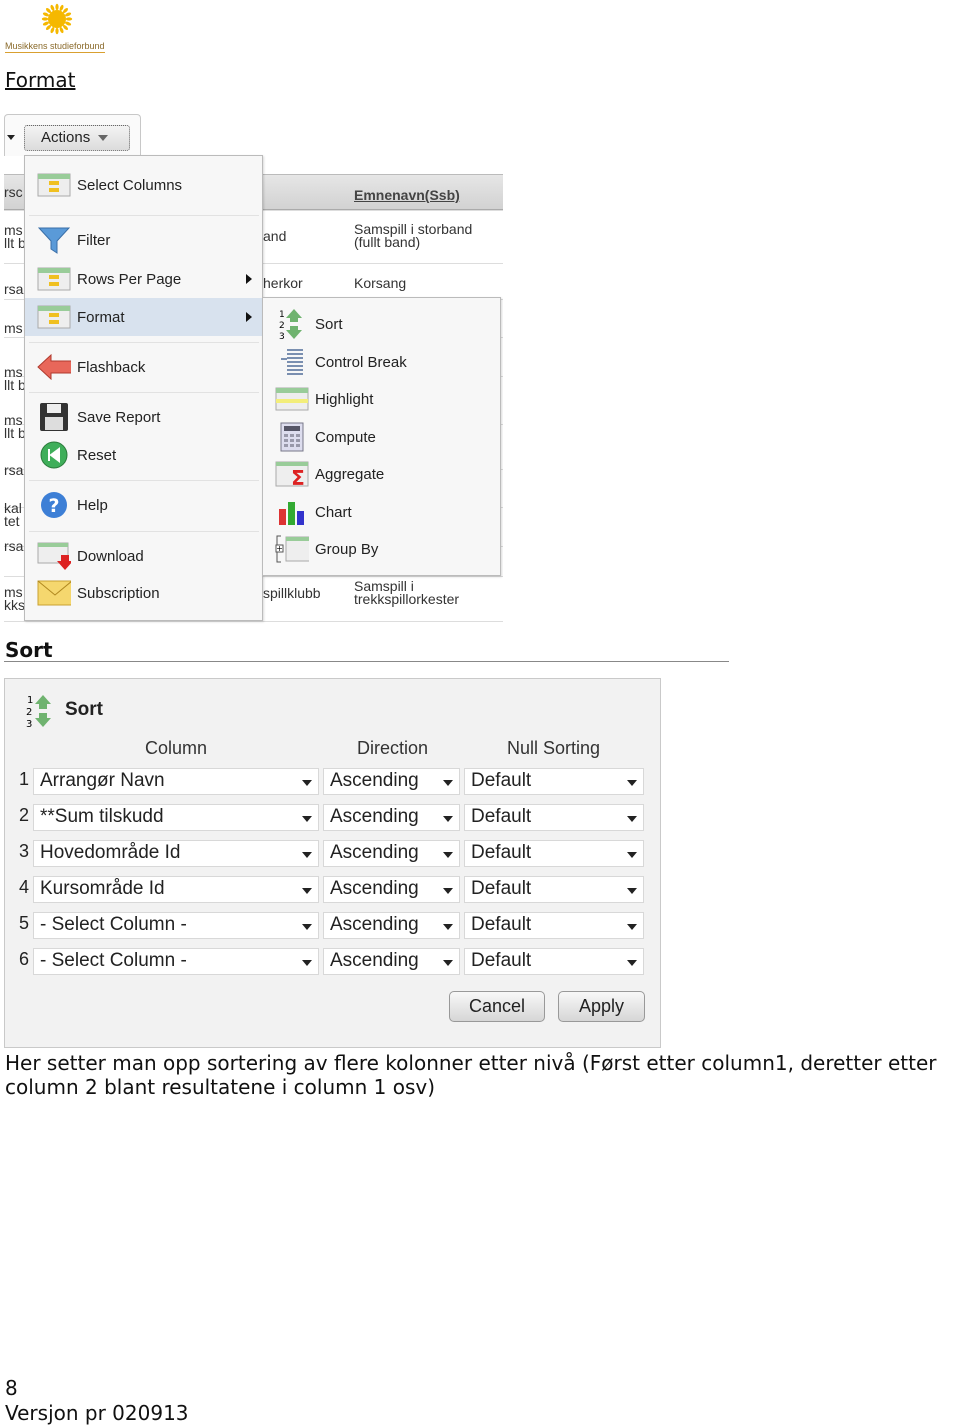  Describe the element at coordinates (14, 599) in the screenshot. I see `table-cell-fragment: ms kks` at that location.